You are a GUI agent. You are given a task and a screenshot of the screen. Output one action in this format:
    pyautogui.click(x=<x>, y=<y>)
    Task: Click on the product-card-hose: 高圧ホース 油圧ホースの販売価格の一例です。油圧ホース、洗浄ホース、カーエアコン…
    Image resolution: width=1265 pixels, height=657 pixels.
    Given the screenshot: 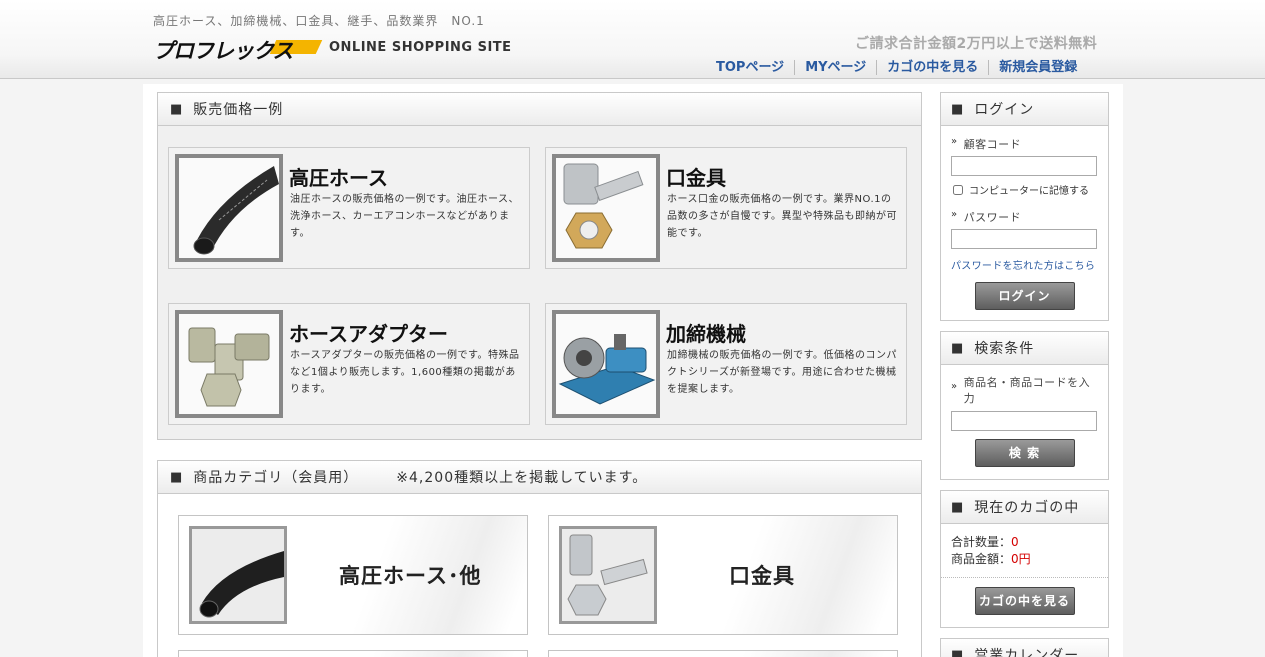 What is the action you would take?
    pyautogui.click(x=349, y=208)
    